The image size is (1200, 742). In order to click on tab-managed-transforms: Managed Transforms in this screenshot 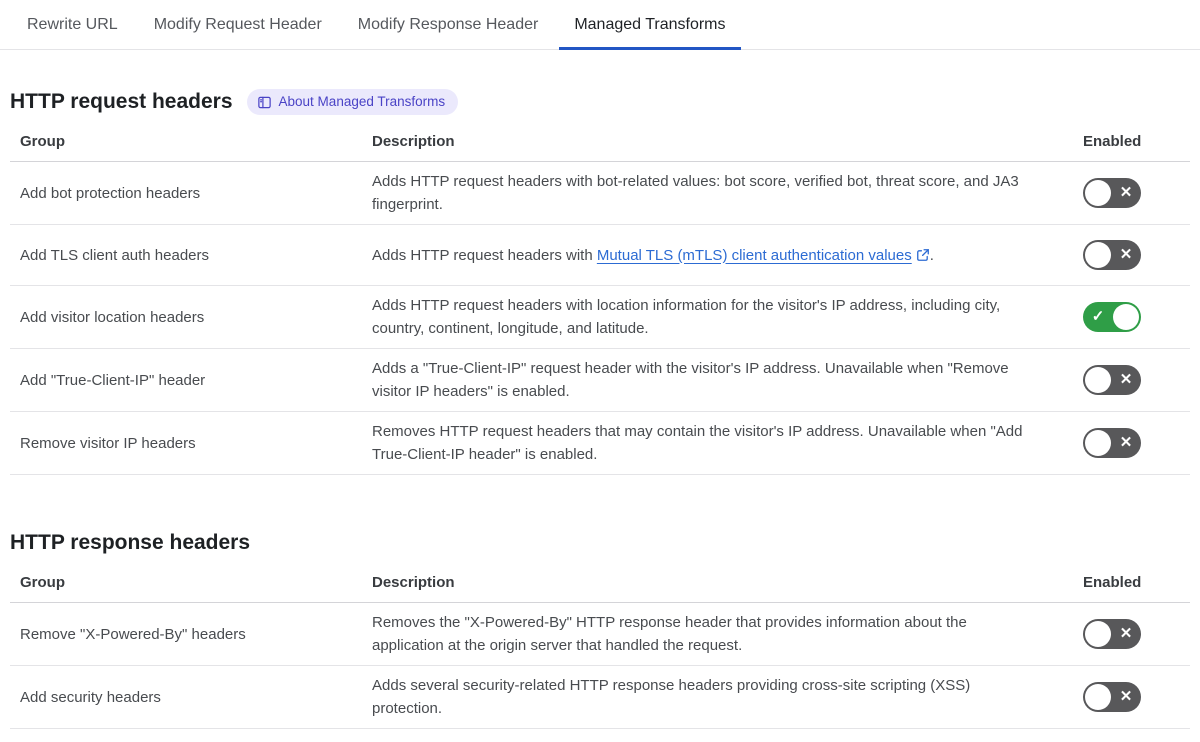, I will do `click(650, 25)`.